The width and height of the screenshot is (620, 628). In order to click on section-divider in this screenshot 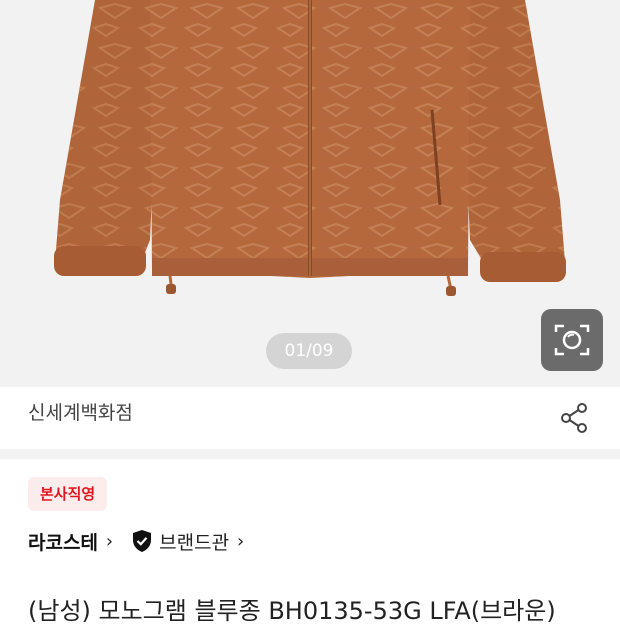, I will do `click(310, 454)`.